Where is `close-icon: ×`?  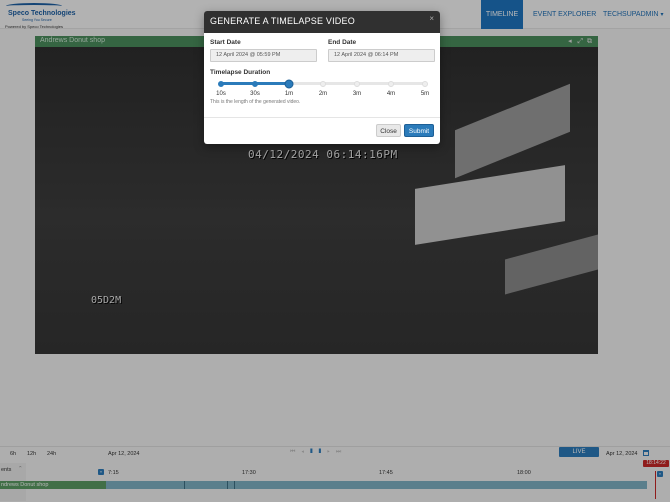 close-icon: × is located at coordinates (431, 18).